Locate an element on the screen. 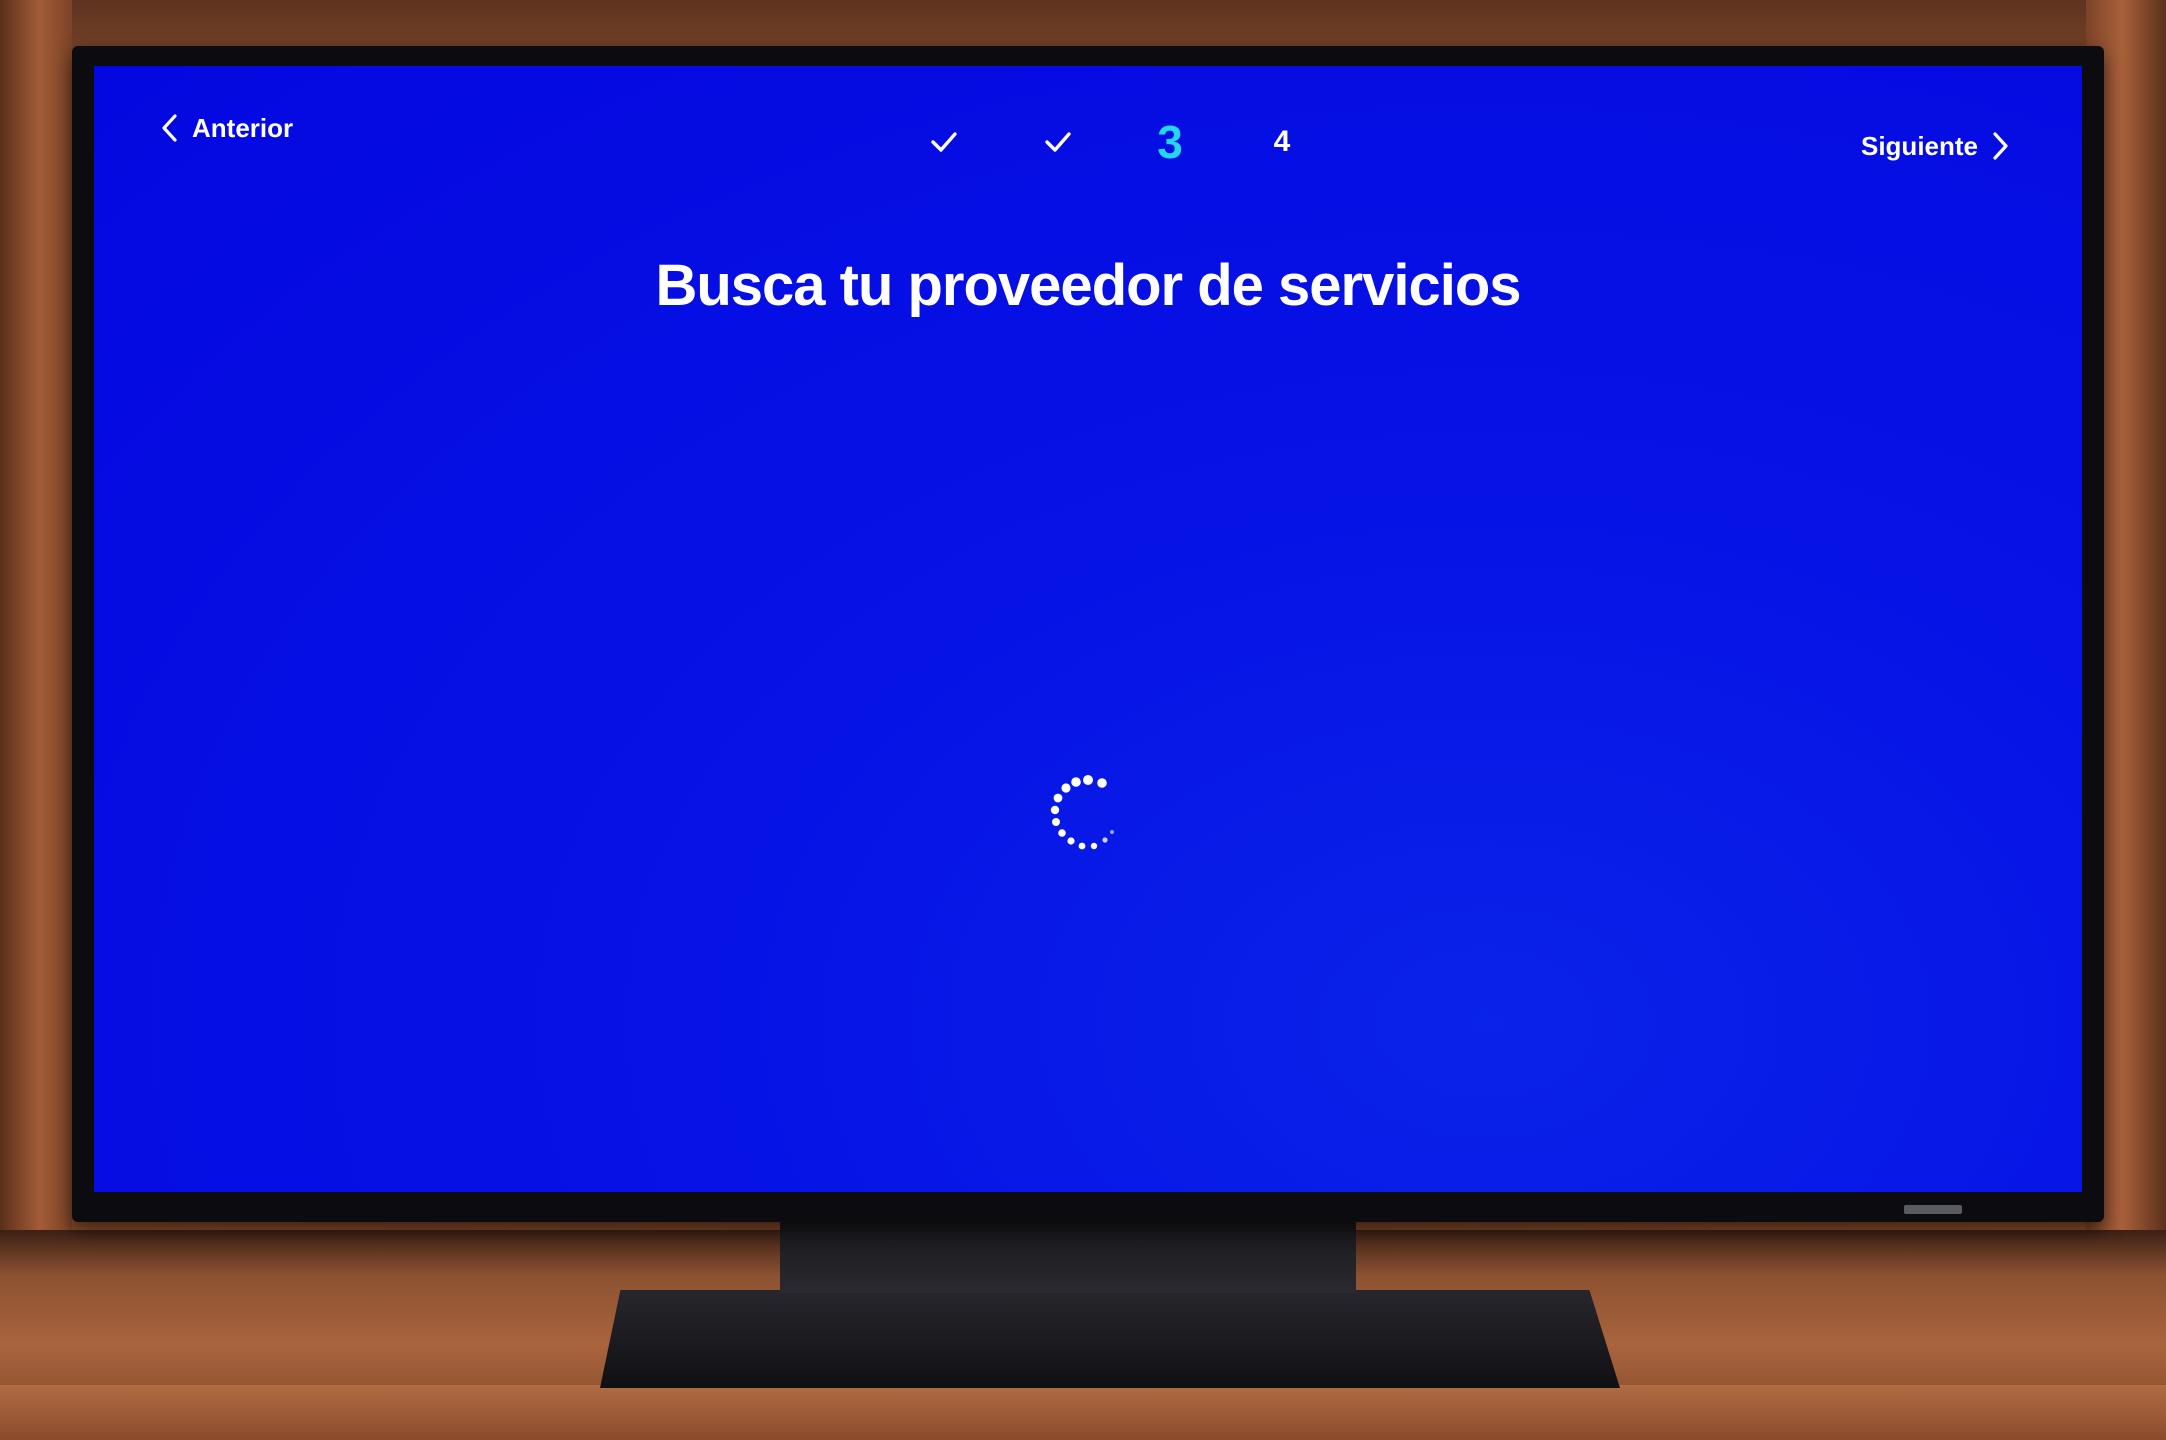  previous-button-label: Anterior is located at coordinates (243, 127).